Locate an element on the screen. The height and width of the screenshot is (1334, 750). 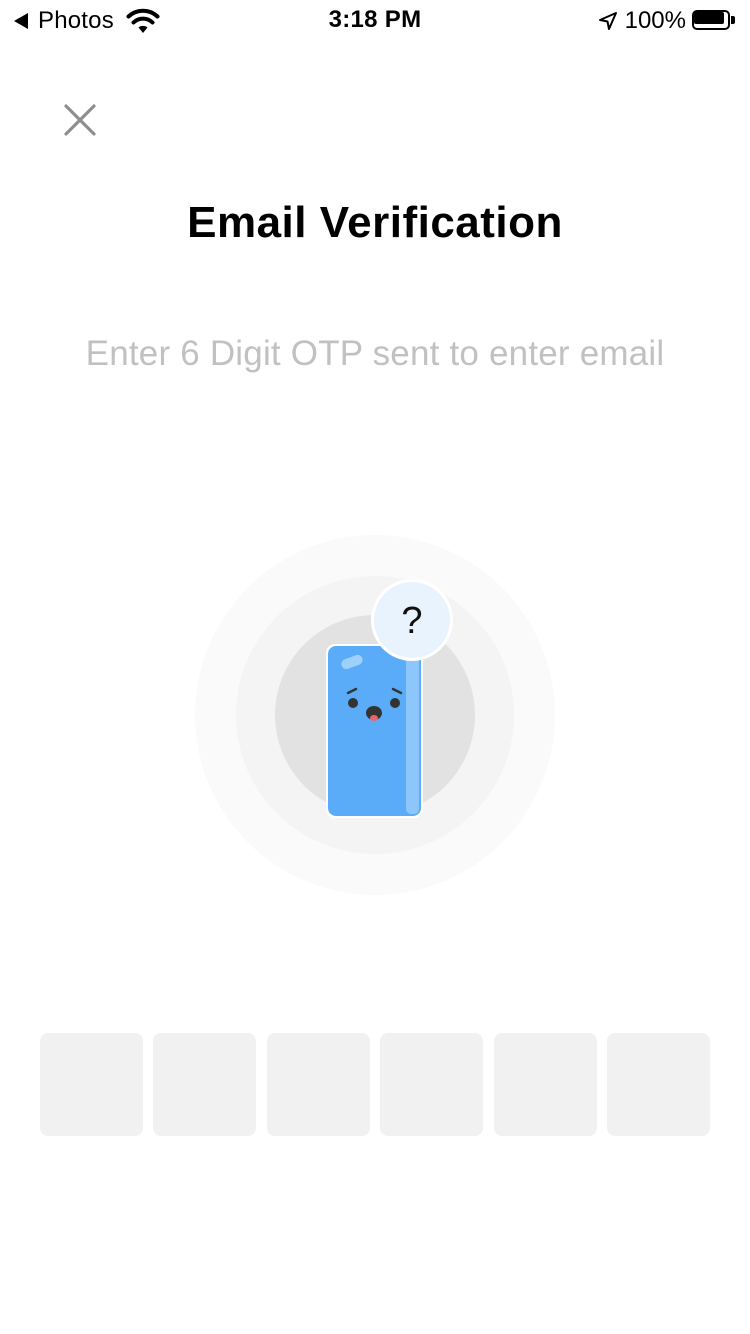
otp-input-group is located at coordinates (375, 1084).